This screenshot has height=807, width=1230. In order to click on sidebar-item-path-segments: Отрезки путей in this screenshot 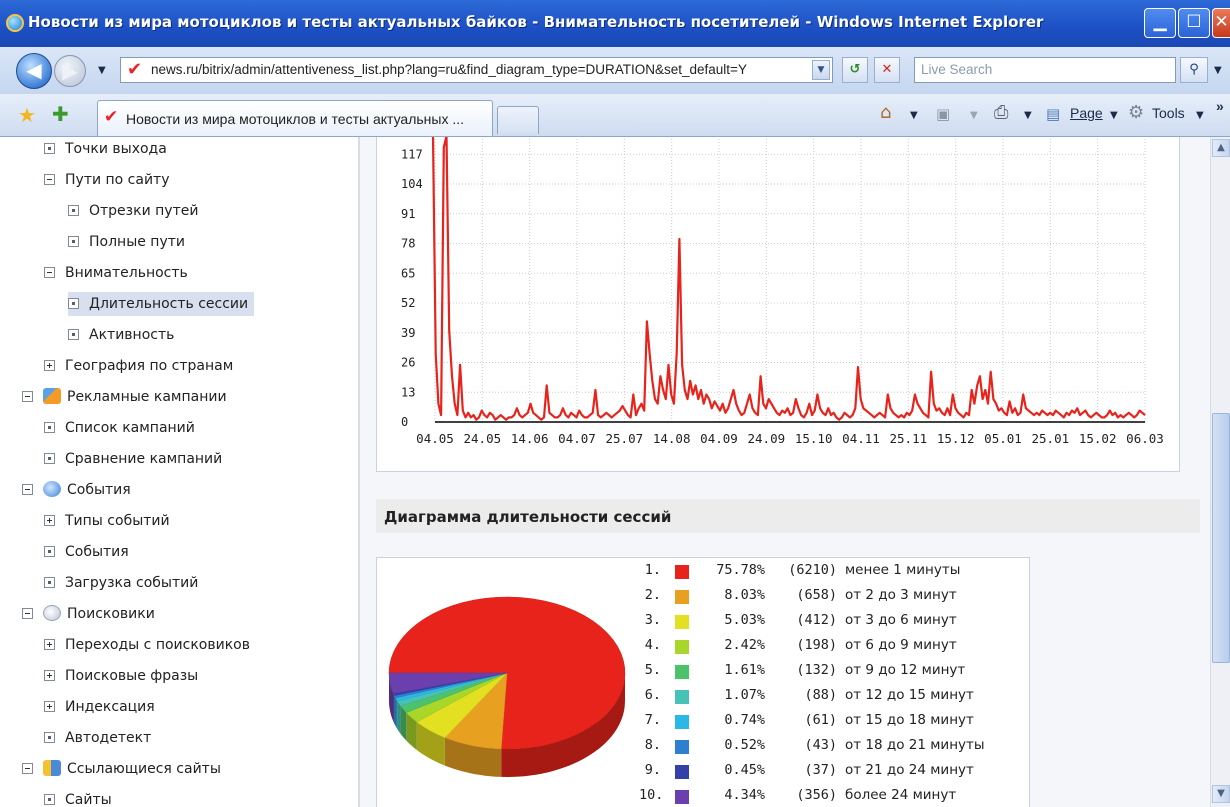, I will do `click(133, 211)`.